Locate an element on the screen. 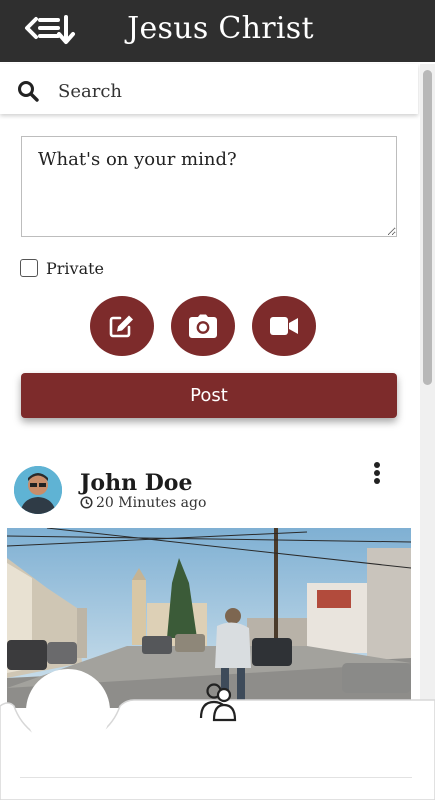 The image size is (435, 800). search-bar is located at coordinates (209, 89).